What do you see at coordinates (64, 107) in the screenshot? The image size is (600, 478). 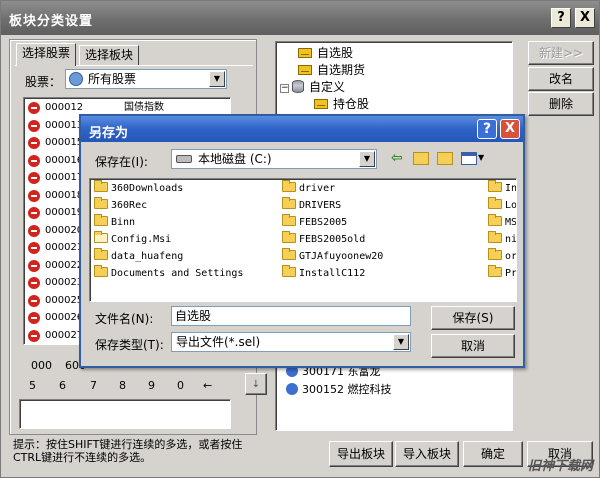 I see `stock-code: 000012` at bounding box center [64, 107].